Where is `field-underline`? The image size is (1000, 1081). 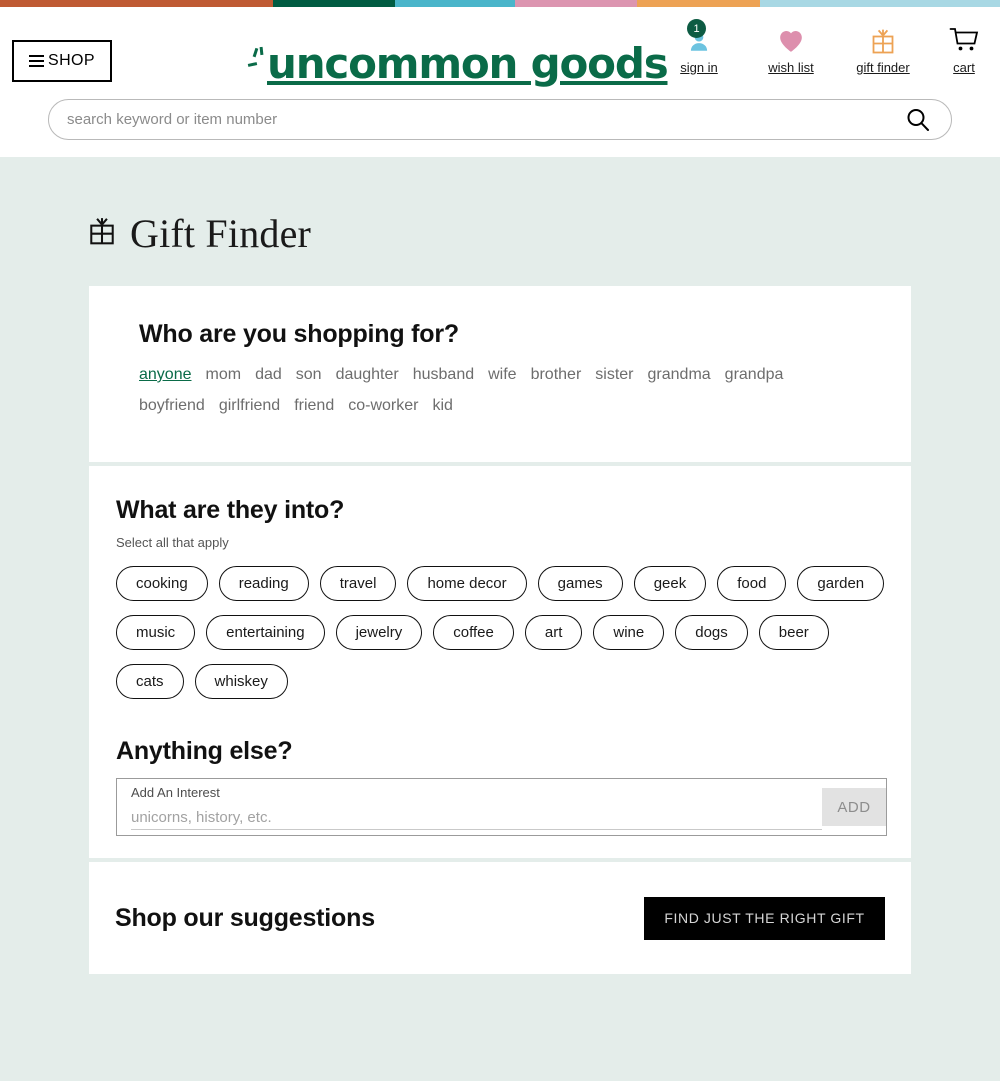
field-underline is located at coordinates (476, 829).